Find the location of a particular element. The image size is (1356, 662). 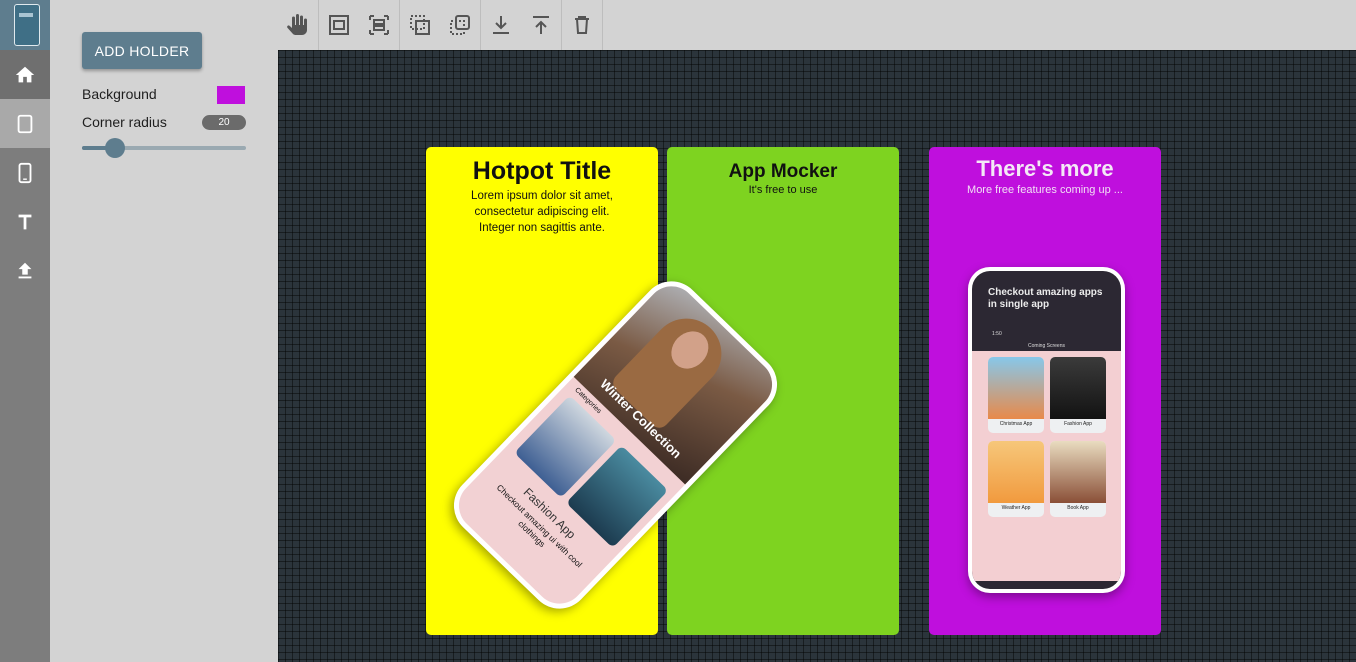

upload-tool is located at coordinates (541, 25).